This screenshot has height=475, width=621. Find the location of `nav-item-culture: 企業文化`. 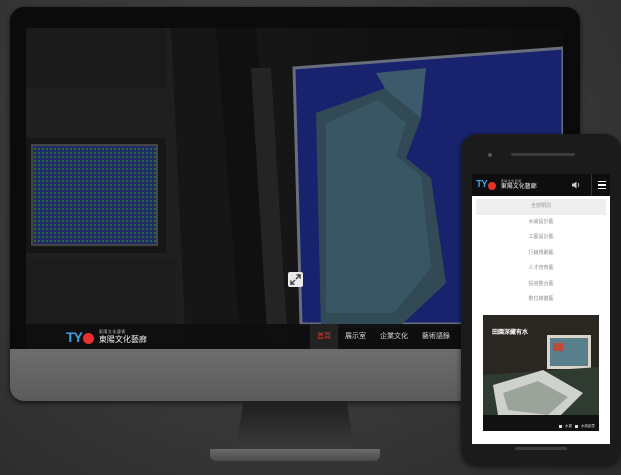

nav-item-culture: 企業文化 is located at coordinates (394, 336).